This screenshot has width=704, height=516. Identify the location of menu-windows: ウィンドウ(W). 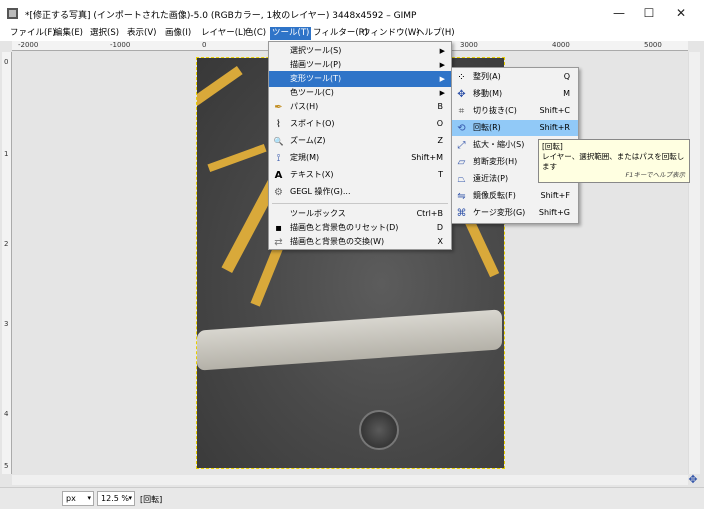
(391, 33).